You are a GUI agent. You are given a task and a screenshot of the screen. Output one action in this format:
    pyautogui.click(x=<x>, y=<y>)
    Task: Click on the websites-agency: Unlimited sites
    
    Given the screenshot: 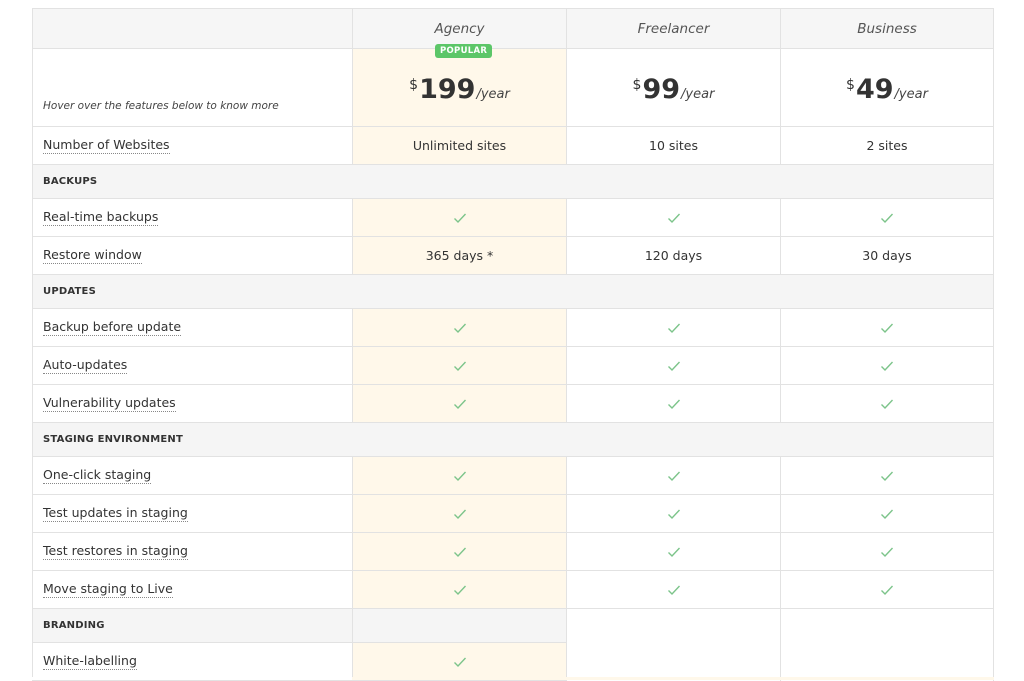 What is the action you would take?
    pyautogui.click(x=459, y=146)
    